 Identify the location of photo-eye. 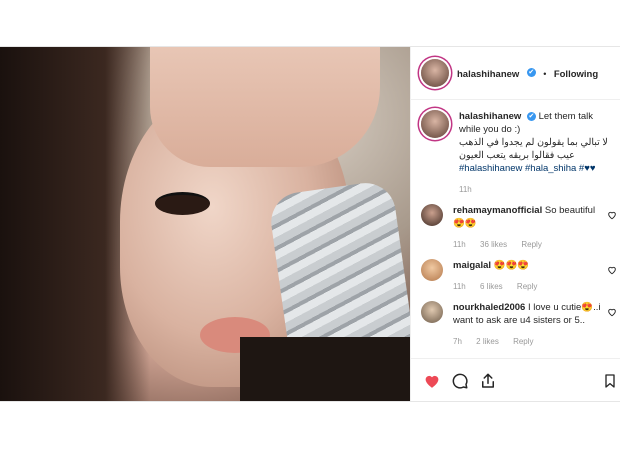
(182, 203).